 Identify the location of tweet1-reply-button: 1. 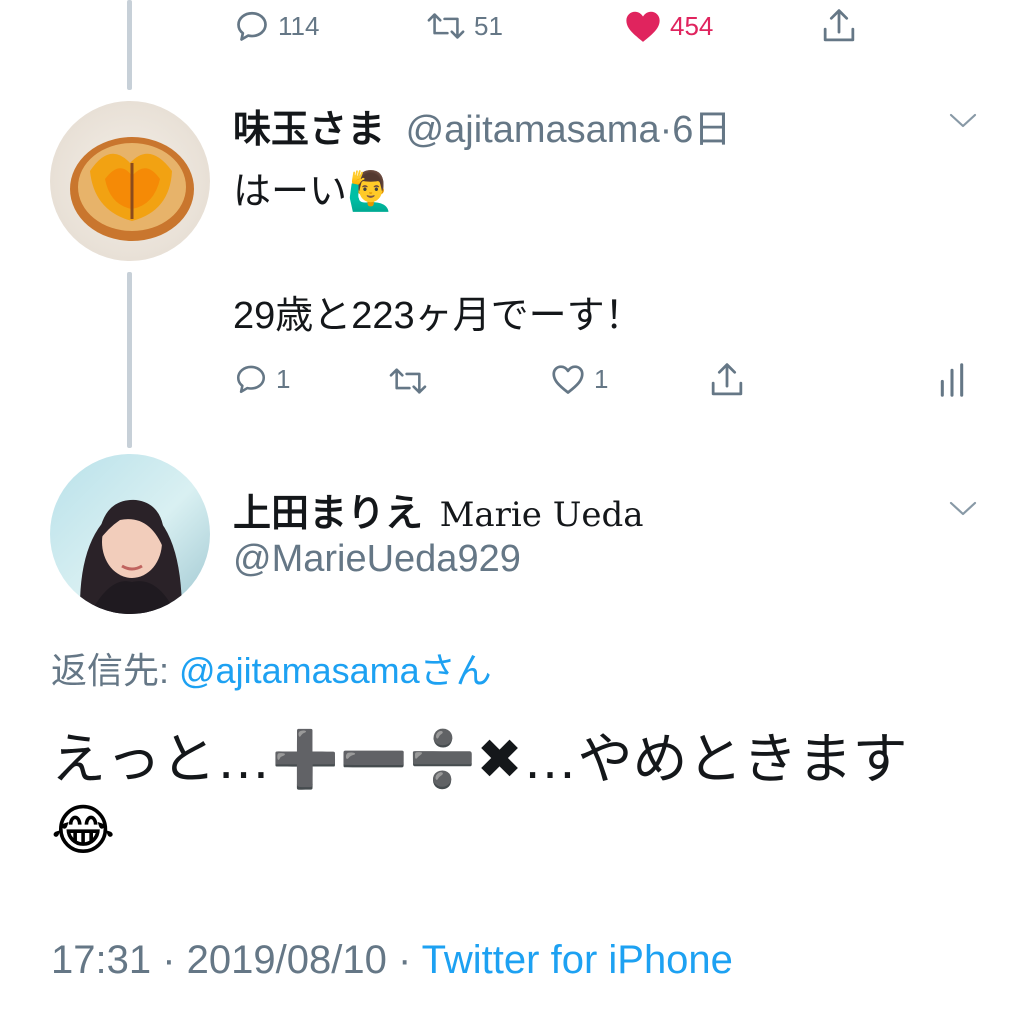
(262, 379).